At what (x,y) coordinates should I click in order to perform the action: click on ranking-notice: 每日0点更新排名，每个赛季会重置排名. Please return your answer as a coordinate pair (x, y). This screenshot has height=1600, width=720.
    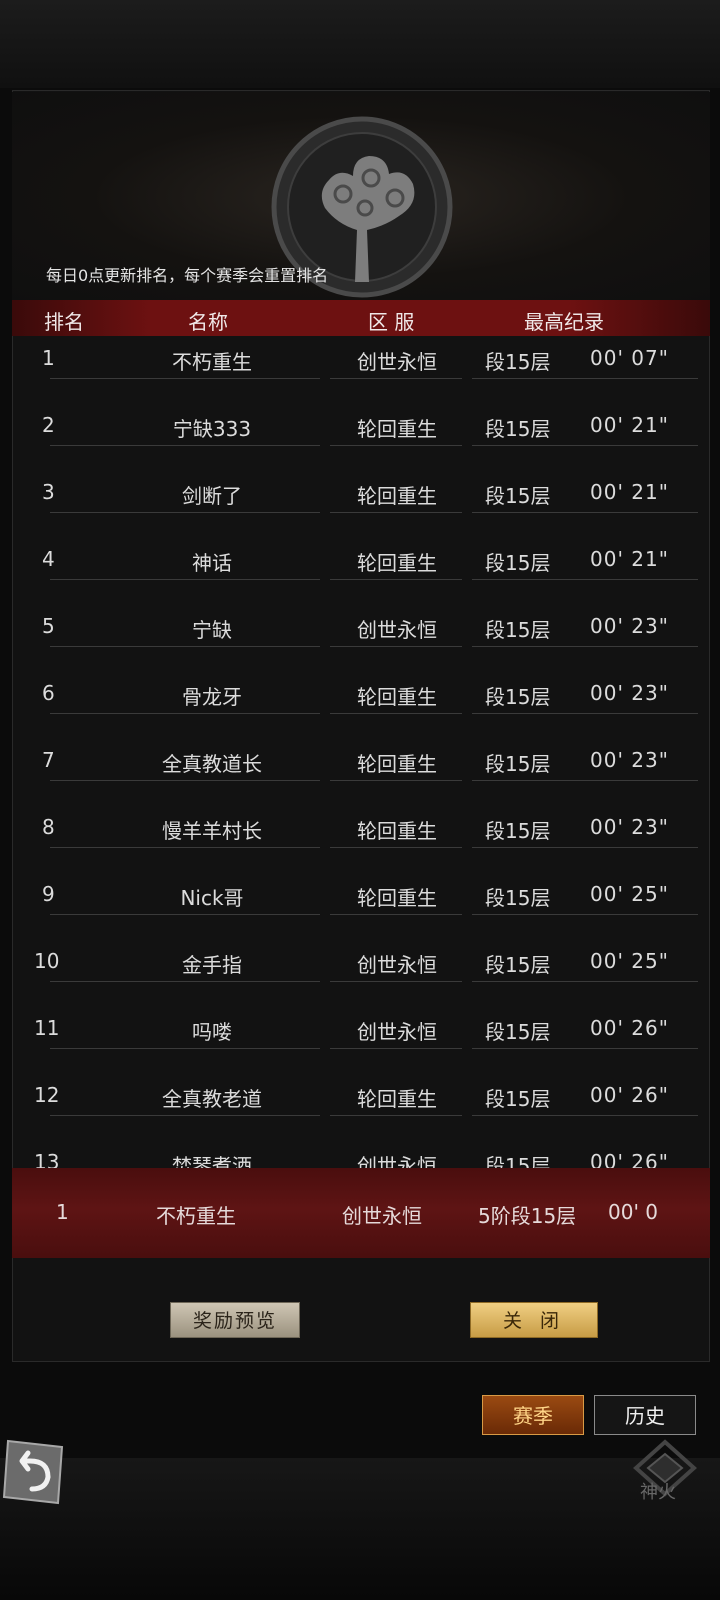
    Looking at the image, I should click on (187, 275).